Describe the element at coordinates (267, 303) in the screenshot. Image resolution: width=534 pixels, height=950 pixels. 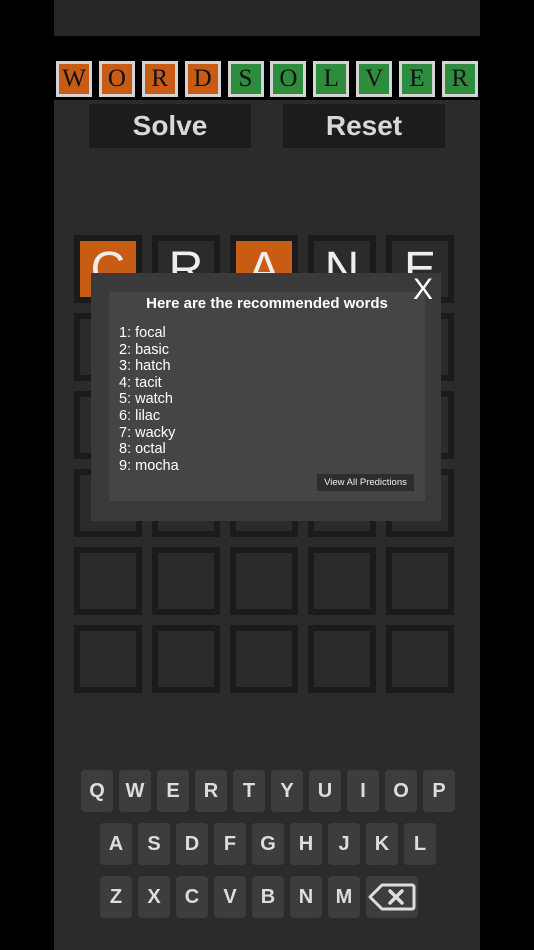
I see `dialog-title: Here are the recommended words` at that location.